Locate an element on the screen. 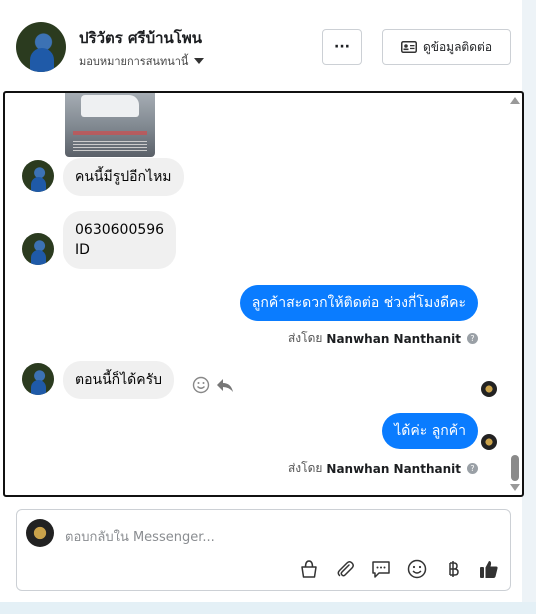  contact-avatar is located at coordinates (41, 47).